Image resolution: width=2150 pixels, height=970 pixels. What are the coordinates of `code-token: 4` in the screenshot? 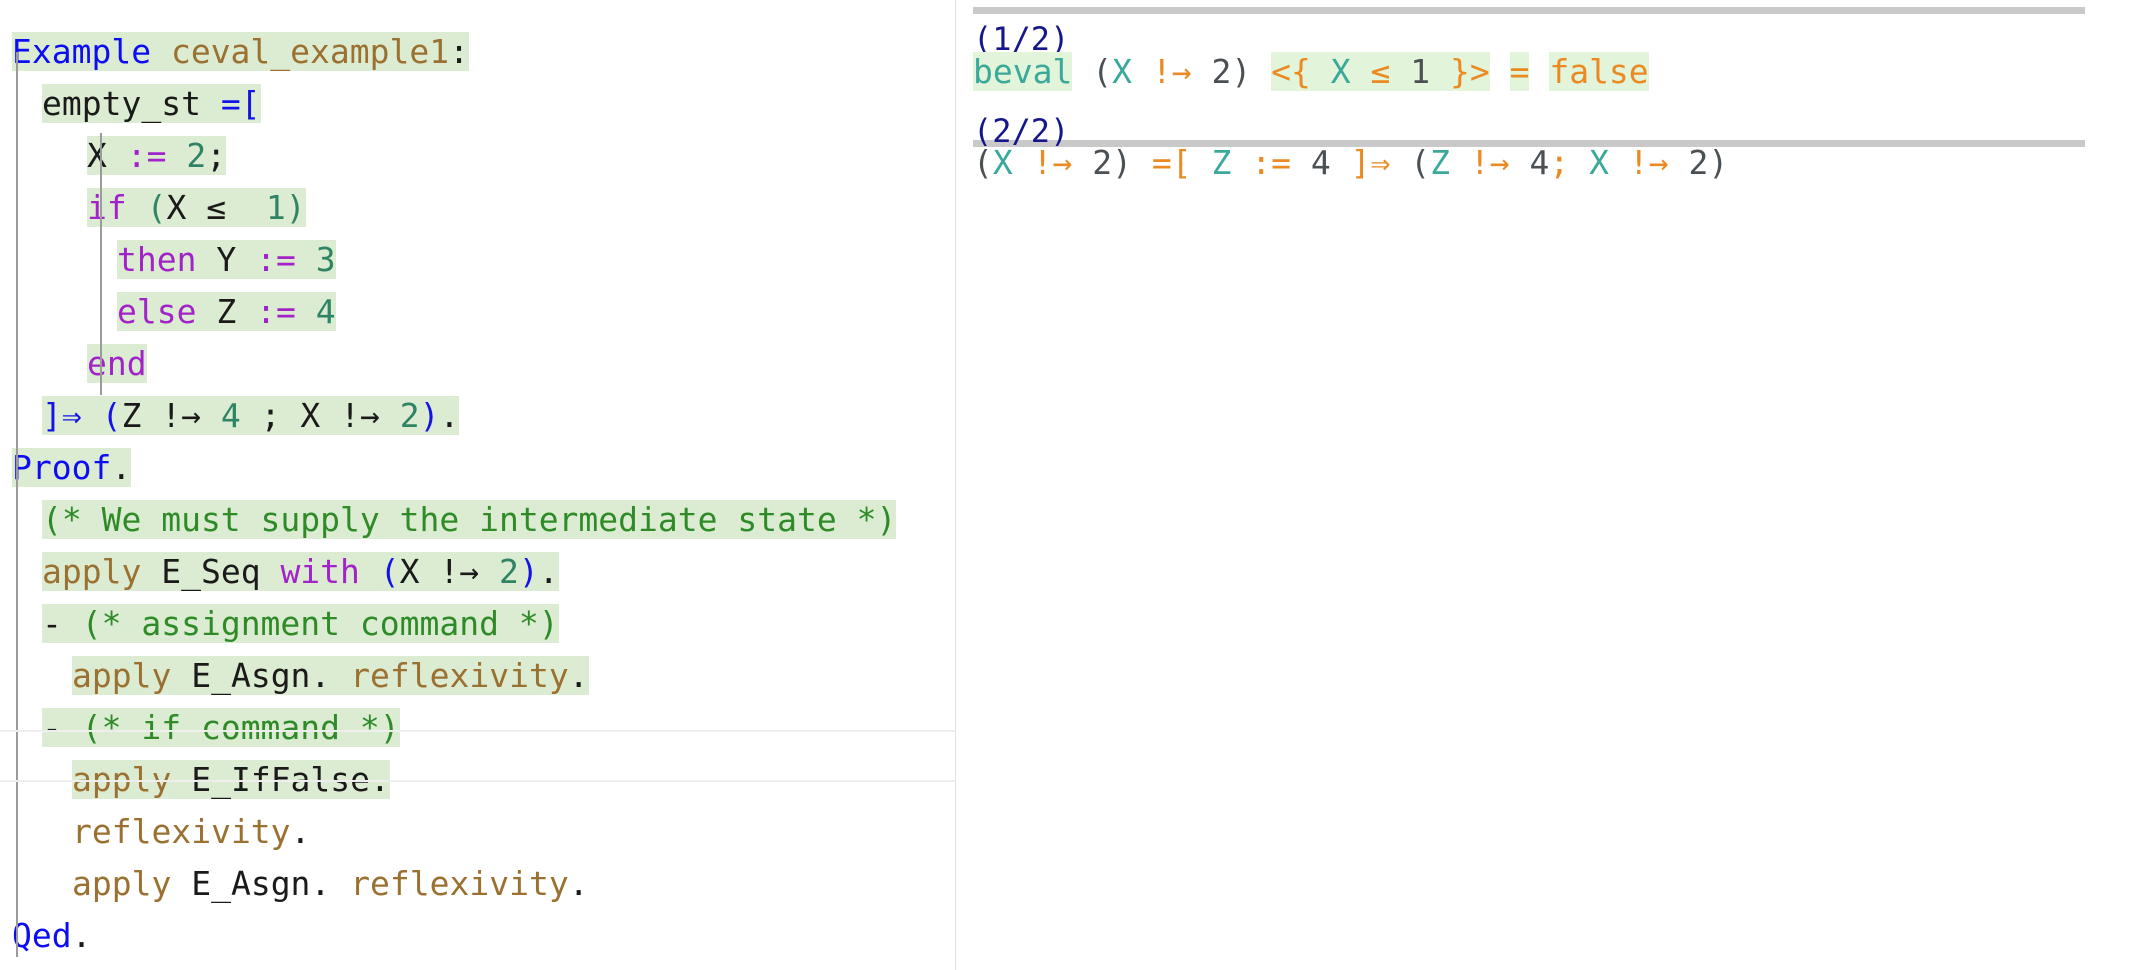 It's located at (325, 311).